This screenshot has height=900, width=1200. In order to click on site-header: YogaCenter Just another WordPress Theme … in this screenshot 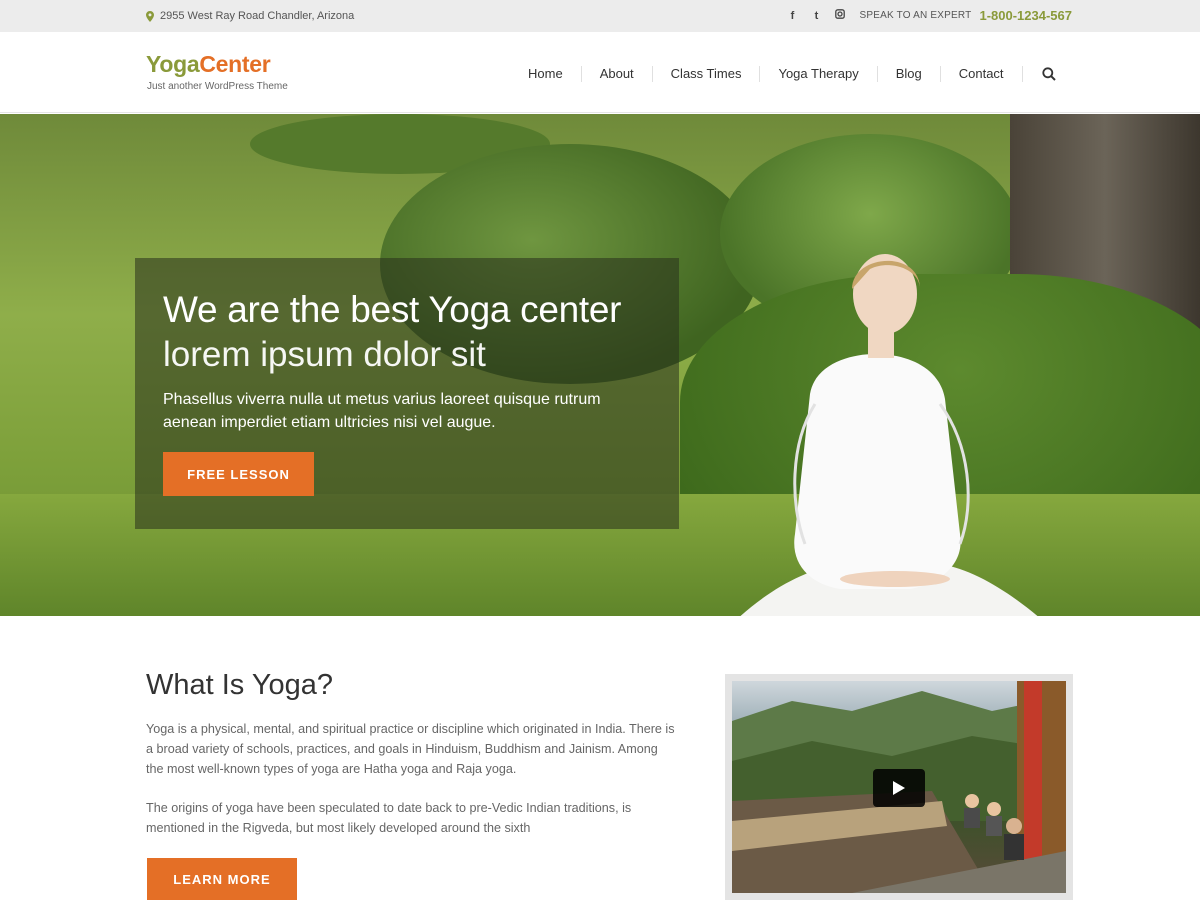, I will do `click(600, 72)`.